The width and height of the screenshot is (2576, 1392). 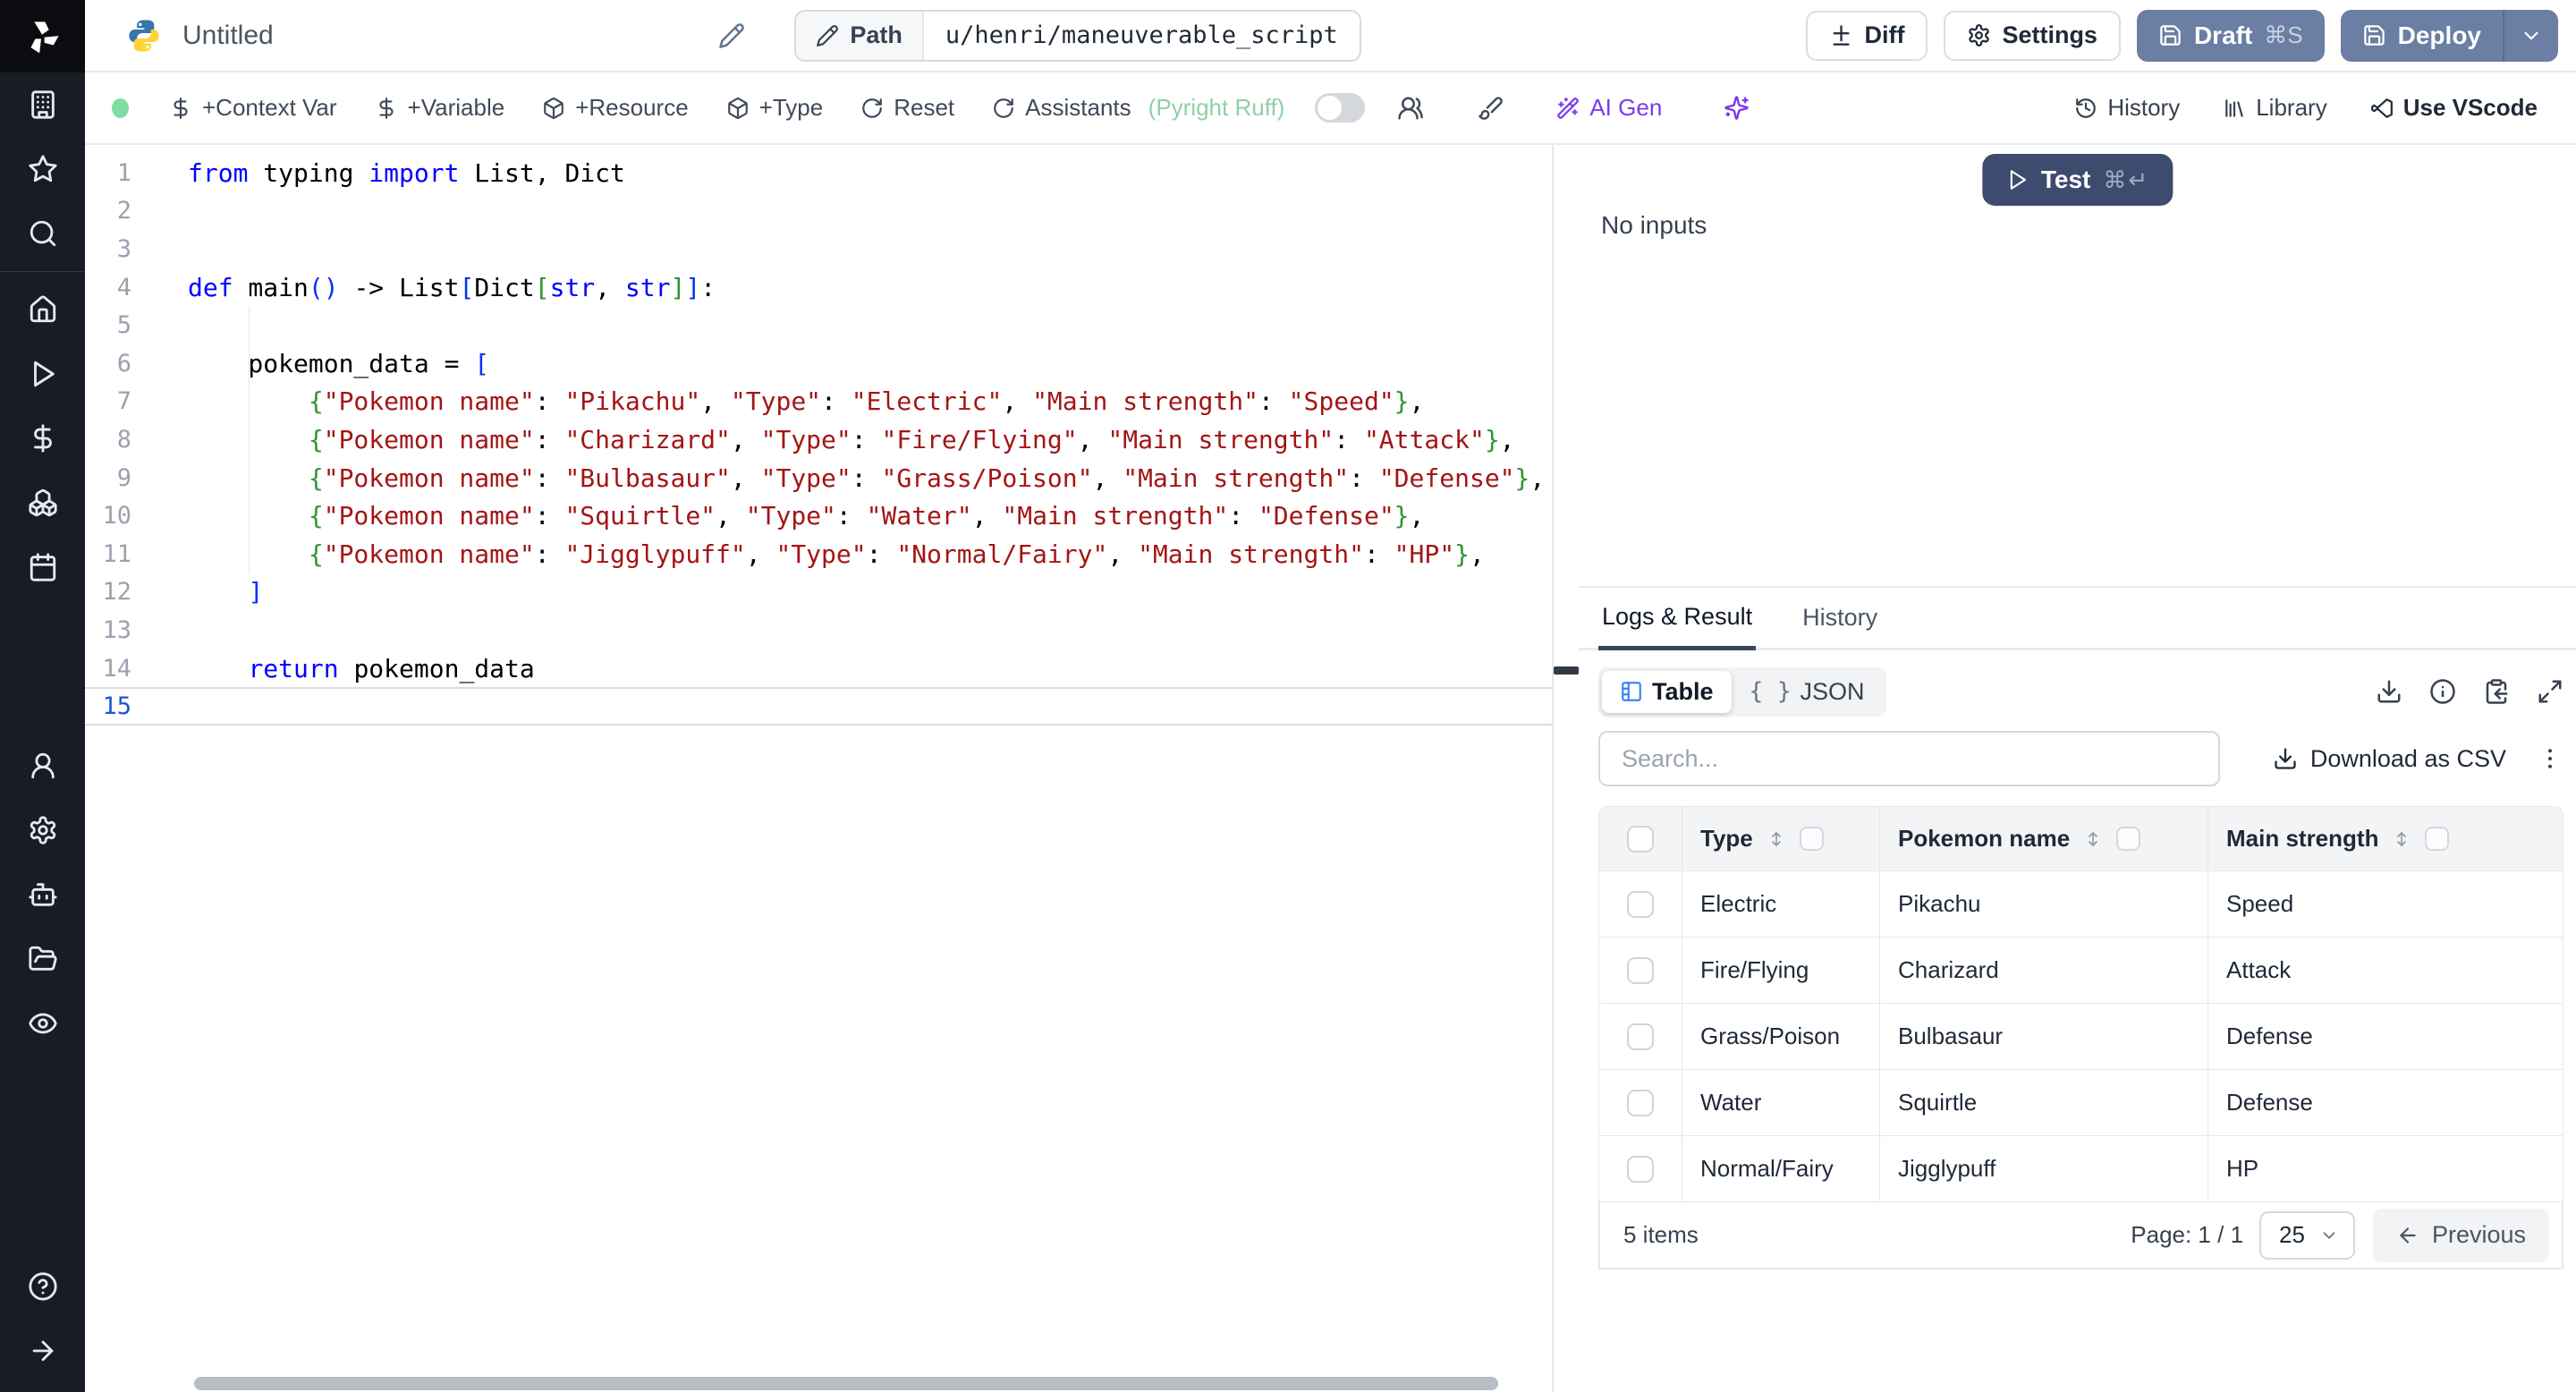 I want to click on toggle-knob, so click(x=1330, y=108).